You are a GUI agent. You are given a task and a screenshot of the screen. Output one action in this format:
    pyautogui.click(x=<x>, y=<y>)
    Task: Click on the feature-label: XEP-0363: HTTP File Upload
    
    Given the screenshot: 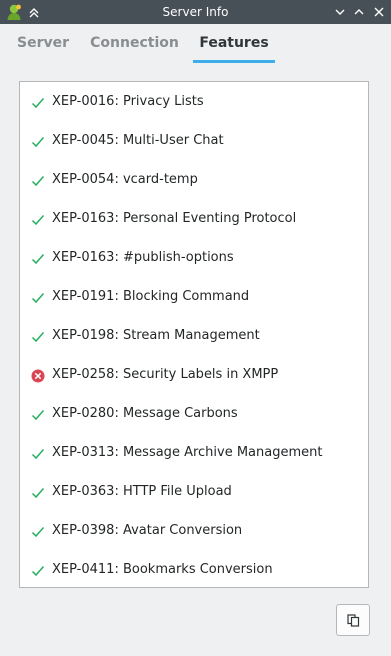 What is the action you would take?
    pyautogui.click(x=142, y=491)
    